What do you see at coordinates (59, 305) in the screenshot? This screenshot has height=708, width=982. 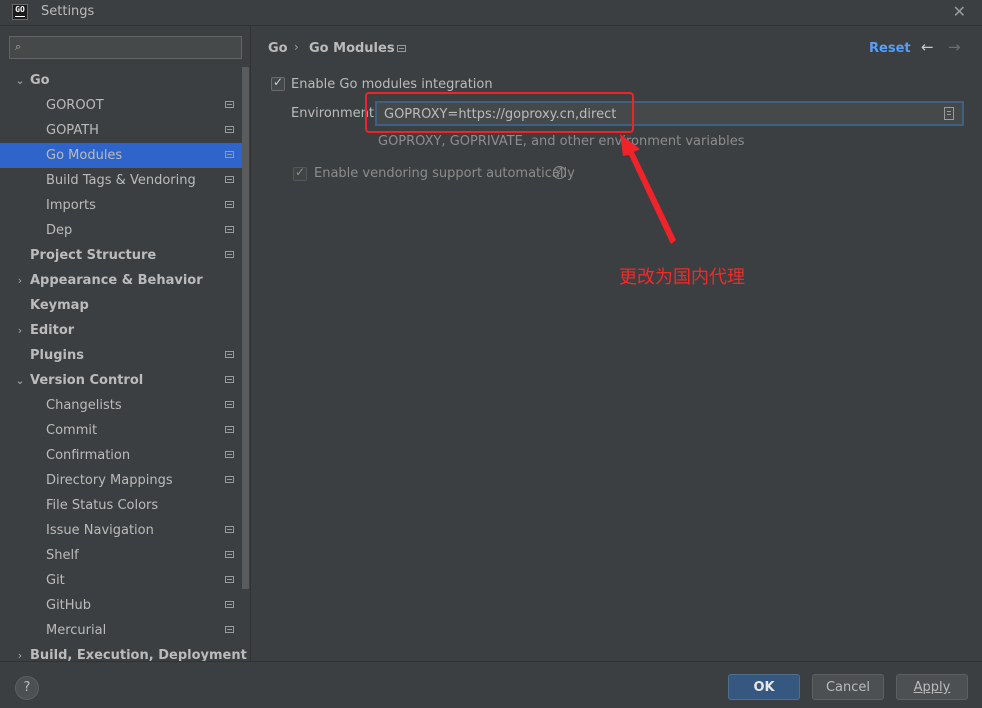 I see `sidebar-item-label: Keymap` at bounding box center [59, 305].